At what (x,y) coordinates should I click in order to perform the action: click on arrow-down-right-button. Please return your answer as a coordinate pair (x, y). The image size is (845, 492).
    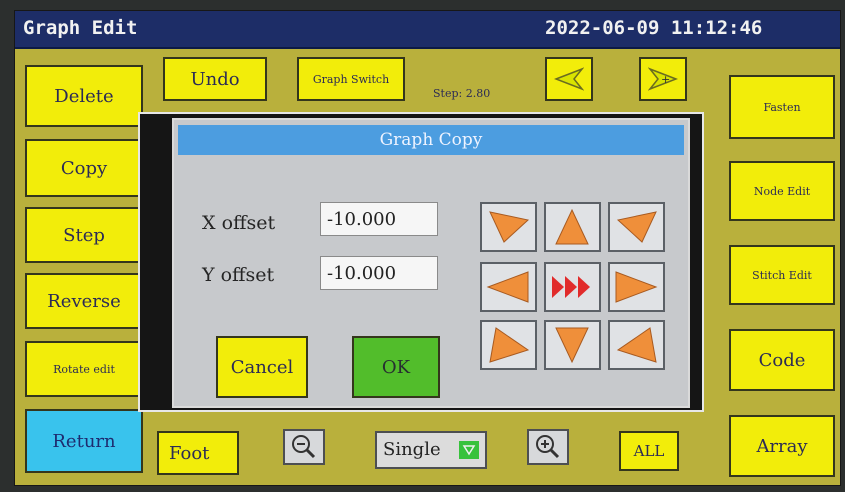
    Looking at the image, I should click on (636, 345).